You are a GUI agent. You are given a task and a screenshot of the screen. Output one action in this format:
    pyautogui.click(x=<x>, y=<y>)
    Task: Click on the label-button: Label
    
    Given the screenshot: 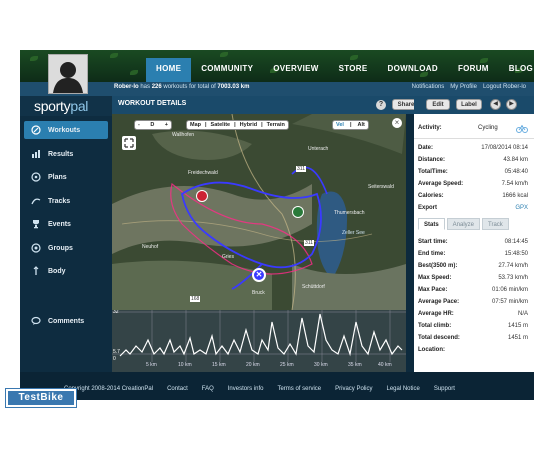 What is the action you would take?
    pyautogui.click(x=469, y=104)
    